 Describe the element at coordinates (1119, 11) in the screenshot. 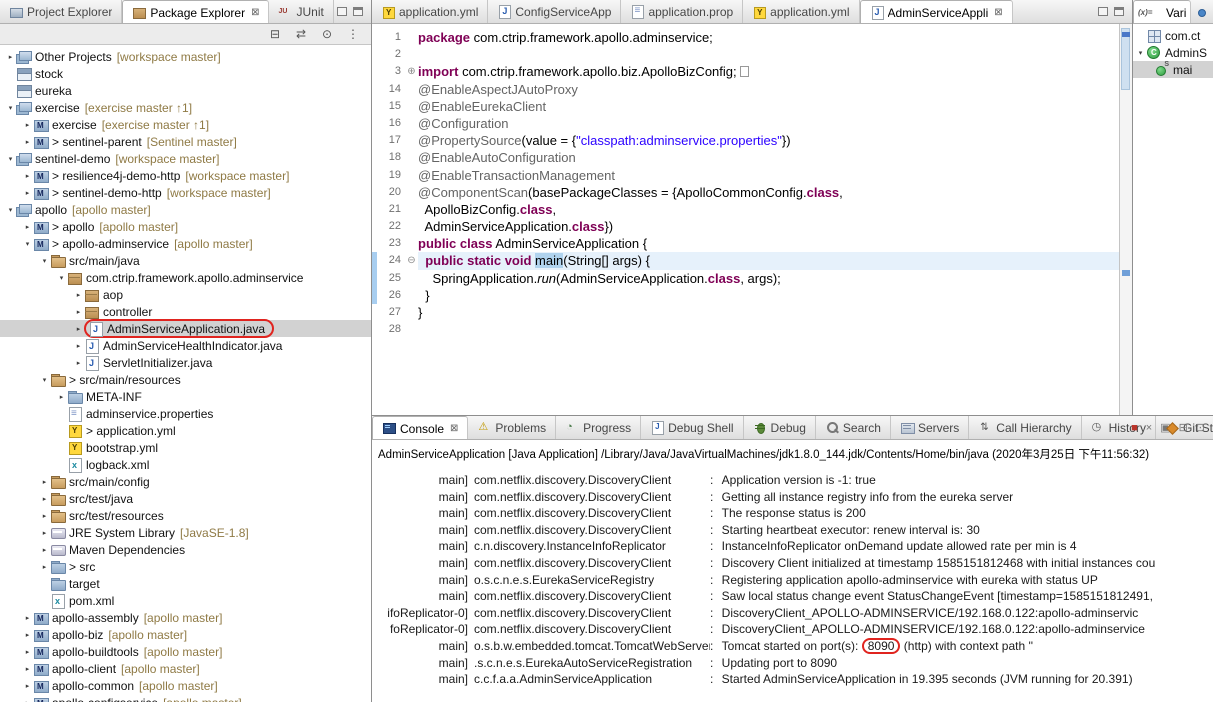

I see `maximize-editor-icon` at that location.